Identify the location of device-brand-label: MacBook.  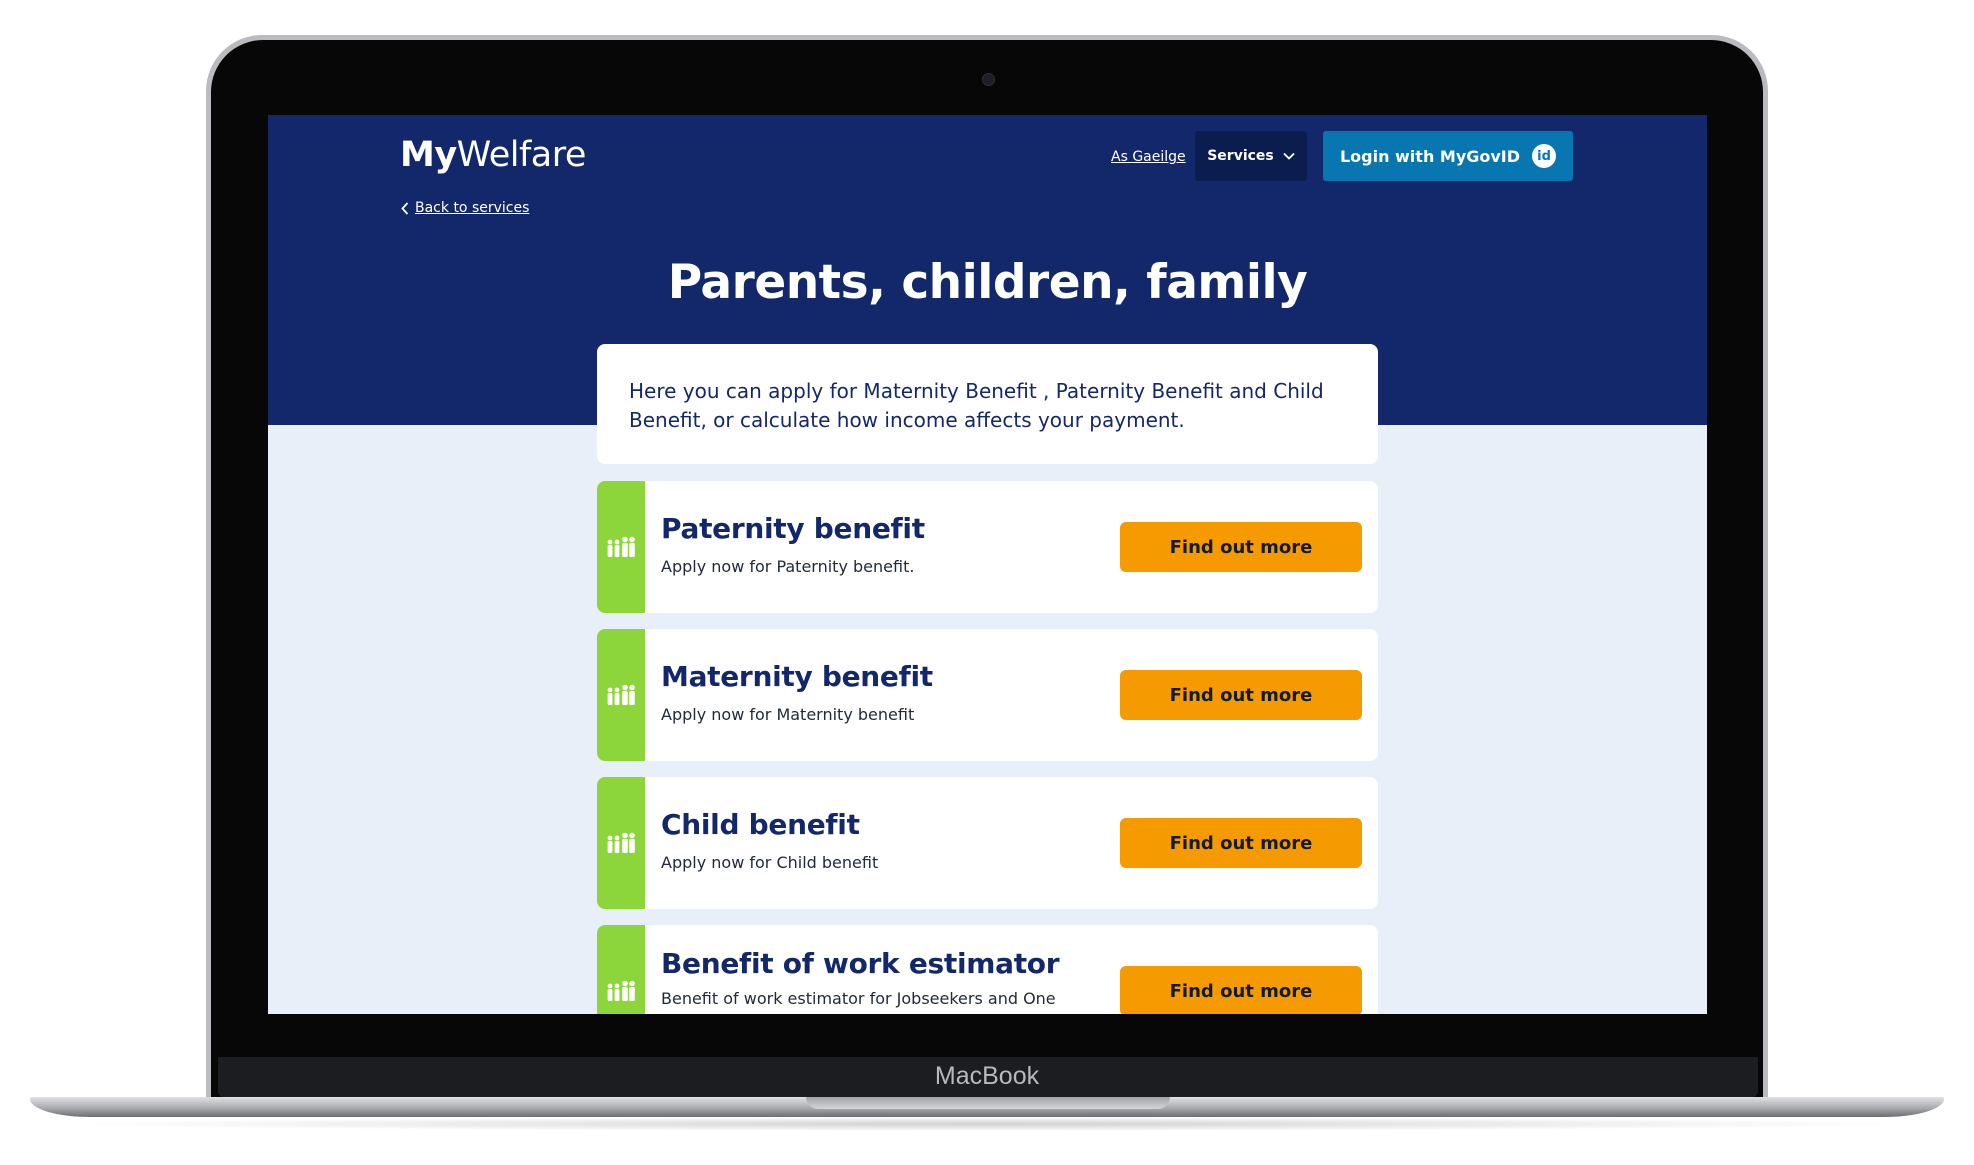
(987, 1076).